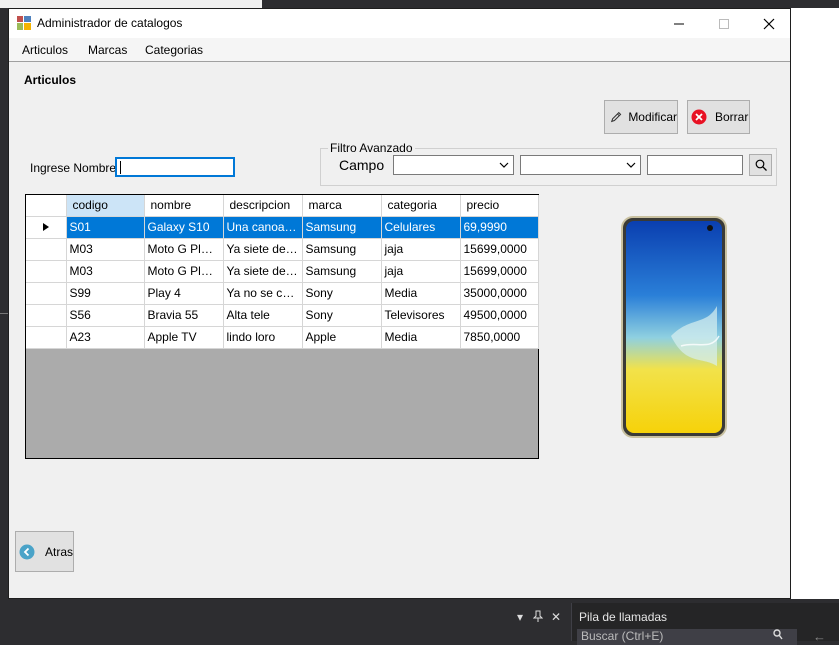 The image size is (839, 645). I want to click on column-header-categoria: categoria, so click(421, 206).